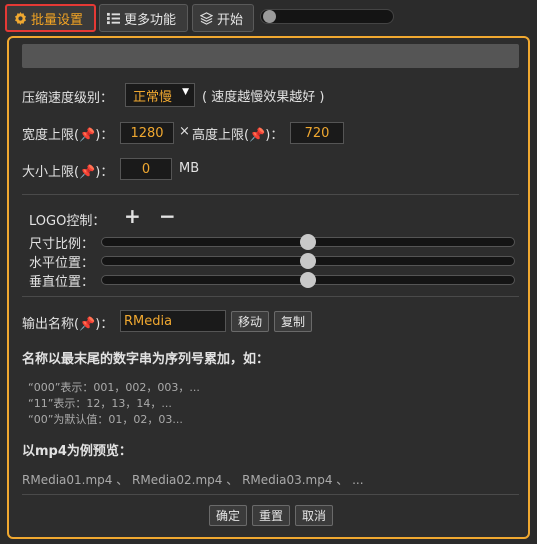 Image resolution: width=537 pixels, height=544 pixels. I want to click on size-limit-input: 0, so click(146, 169).